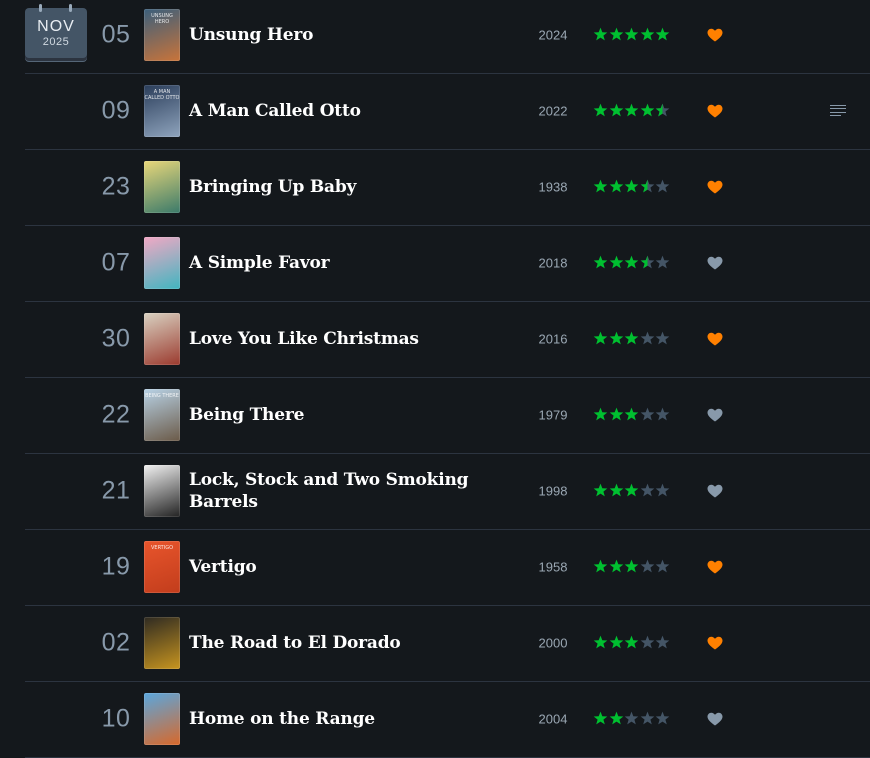  I want to click on film-title-link: Love You Like Christmas, so click(344, 339).